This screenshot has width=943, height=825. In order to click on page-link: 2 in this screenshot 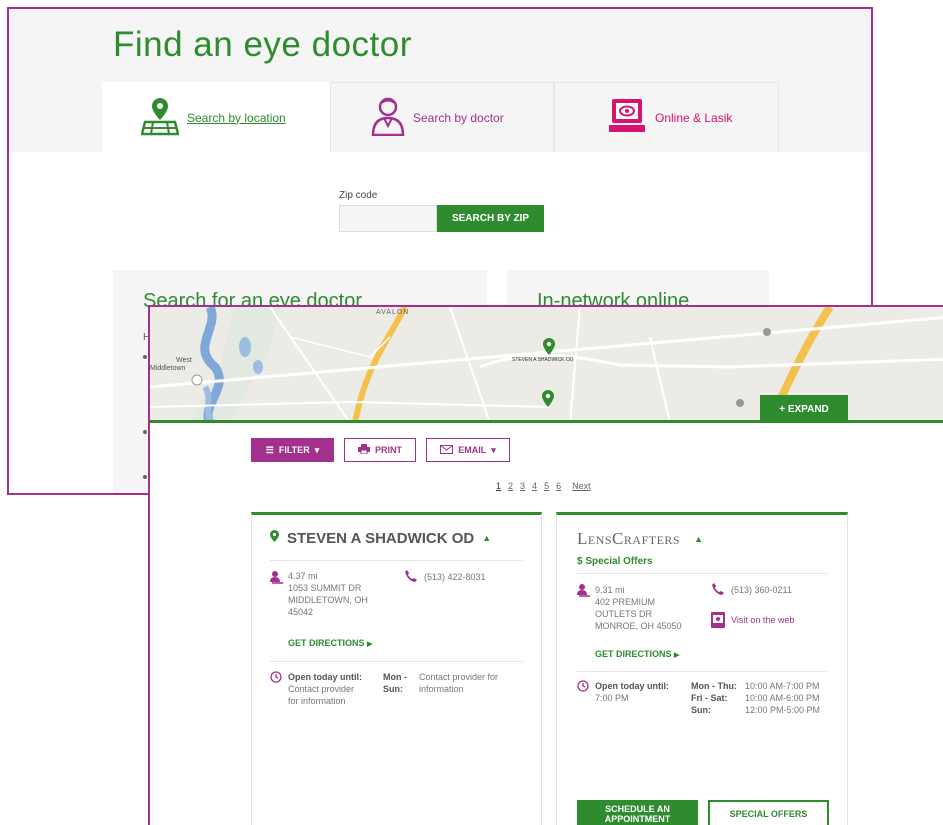, I will do `click(510, 486)`.